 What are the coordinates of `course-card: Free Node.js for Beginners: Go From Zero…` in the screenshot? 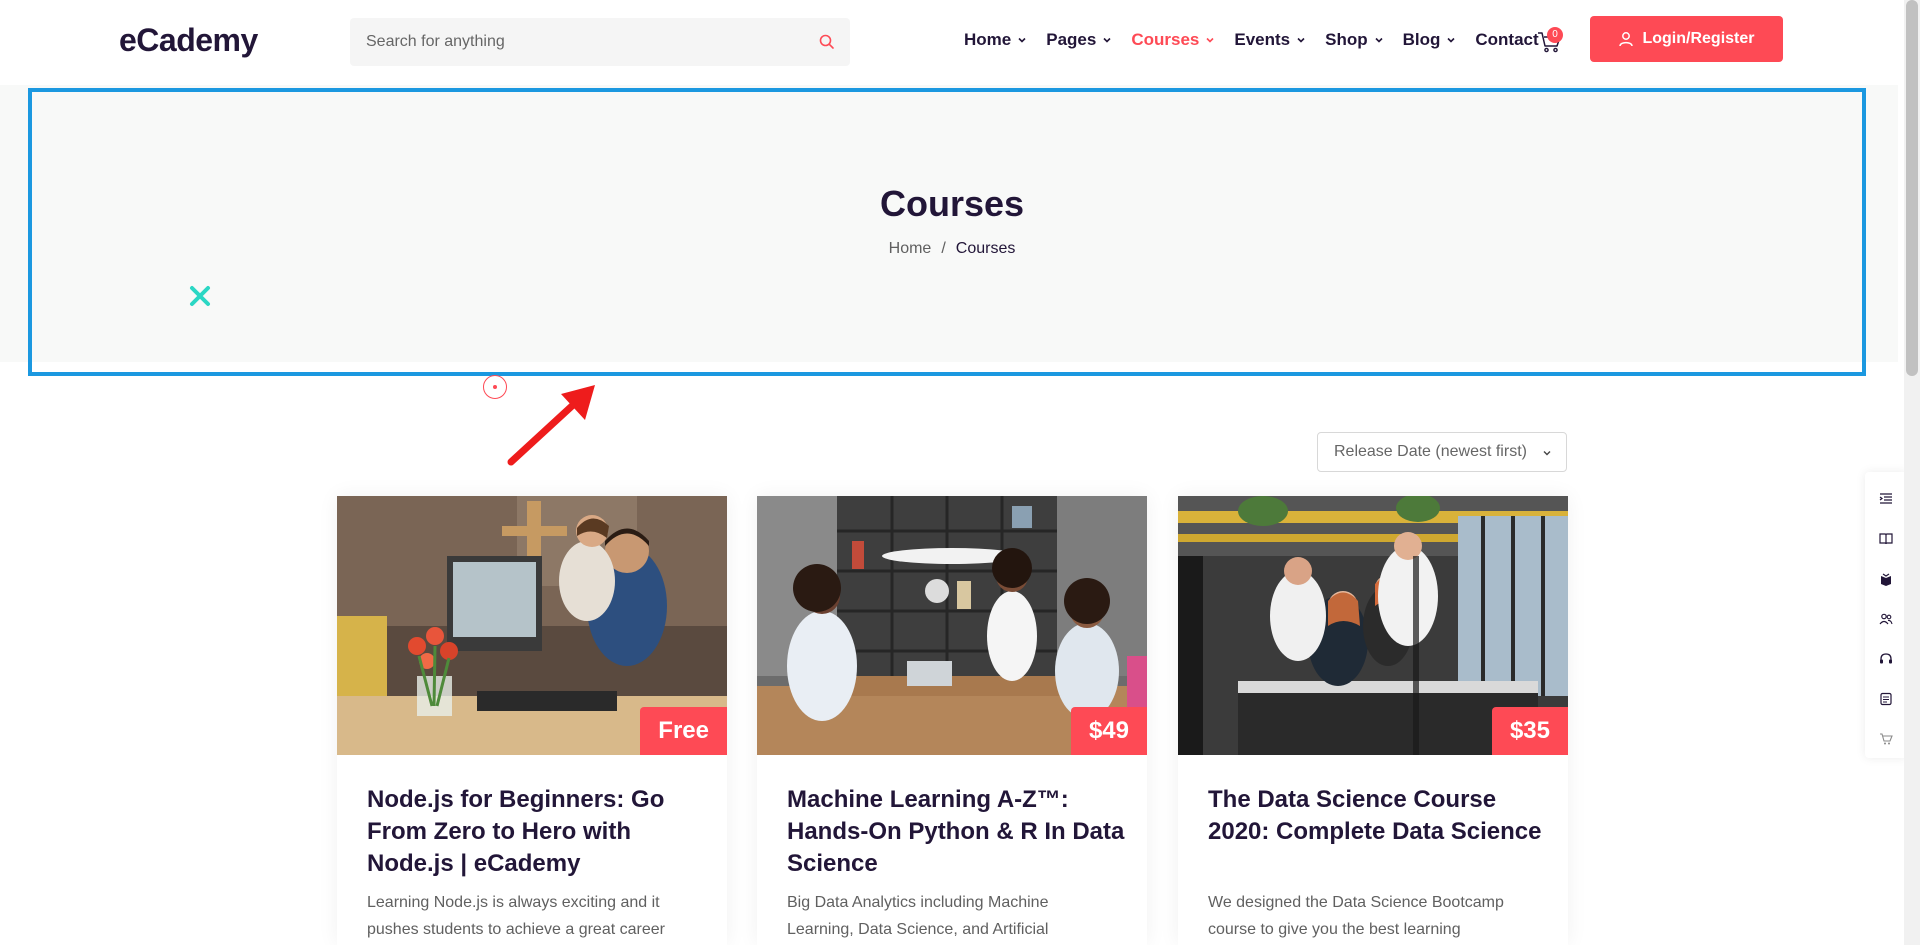 It's located at (532, 720).